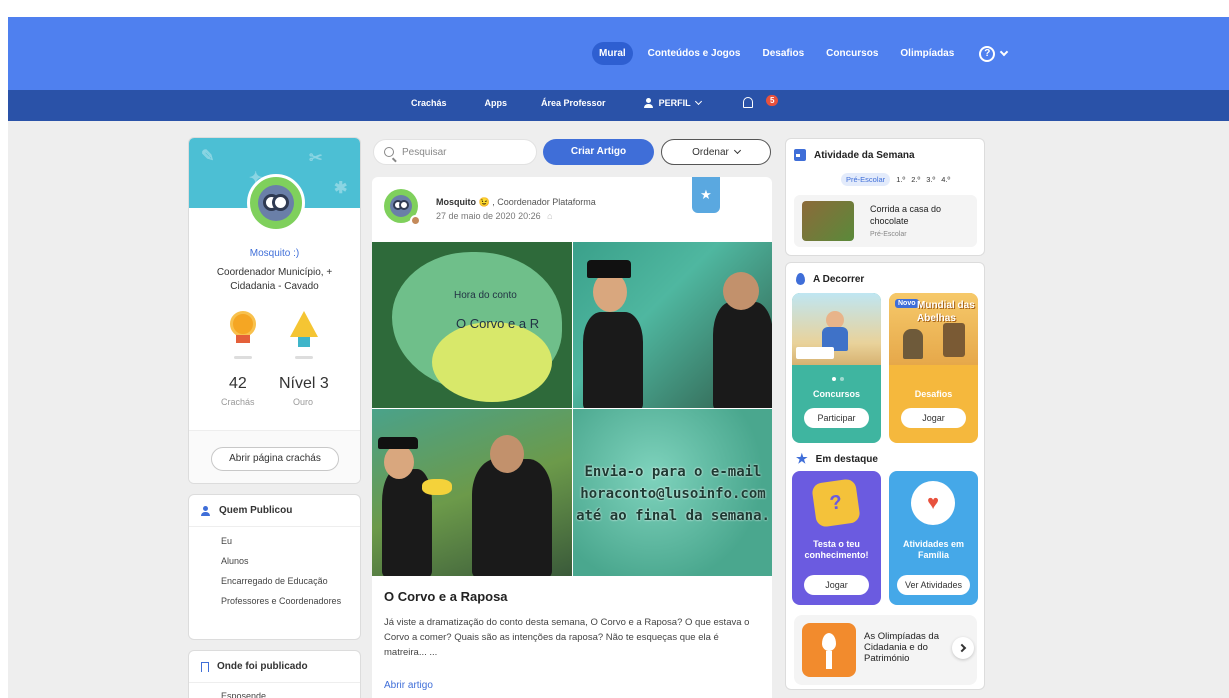 The width and height of the screenshot is (1229, 698). Describe the element at coordinates (304, 383) in the screenshot. I see `level: Nível 3` at that location.